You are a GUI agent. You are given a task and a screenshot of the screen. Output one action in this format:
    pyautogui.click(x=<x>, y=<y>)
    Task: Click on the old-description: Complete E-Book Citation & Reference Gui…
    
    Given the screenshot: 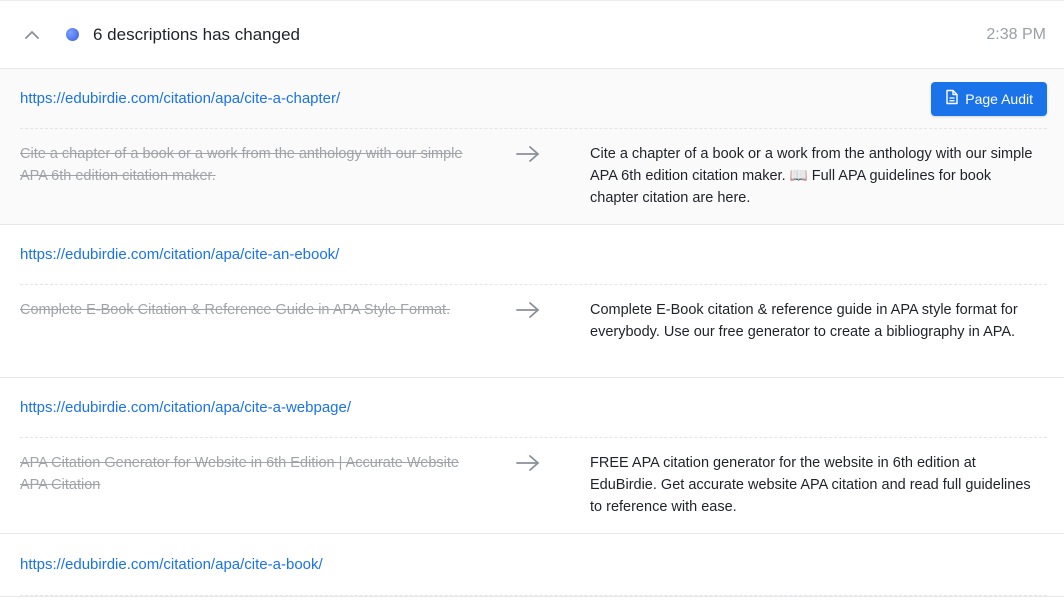 What is the action you would take?
    pyautogui.click(x=235, y=310)
    